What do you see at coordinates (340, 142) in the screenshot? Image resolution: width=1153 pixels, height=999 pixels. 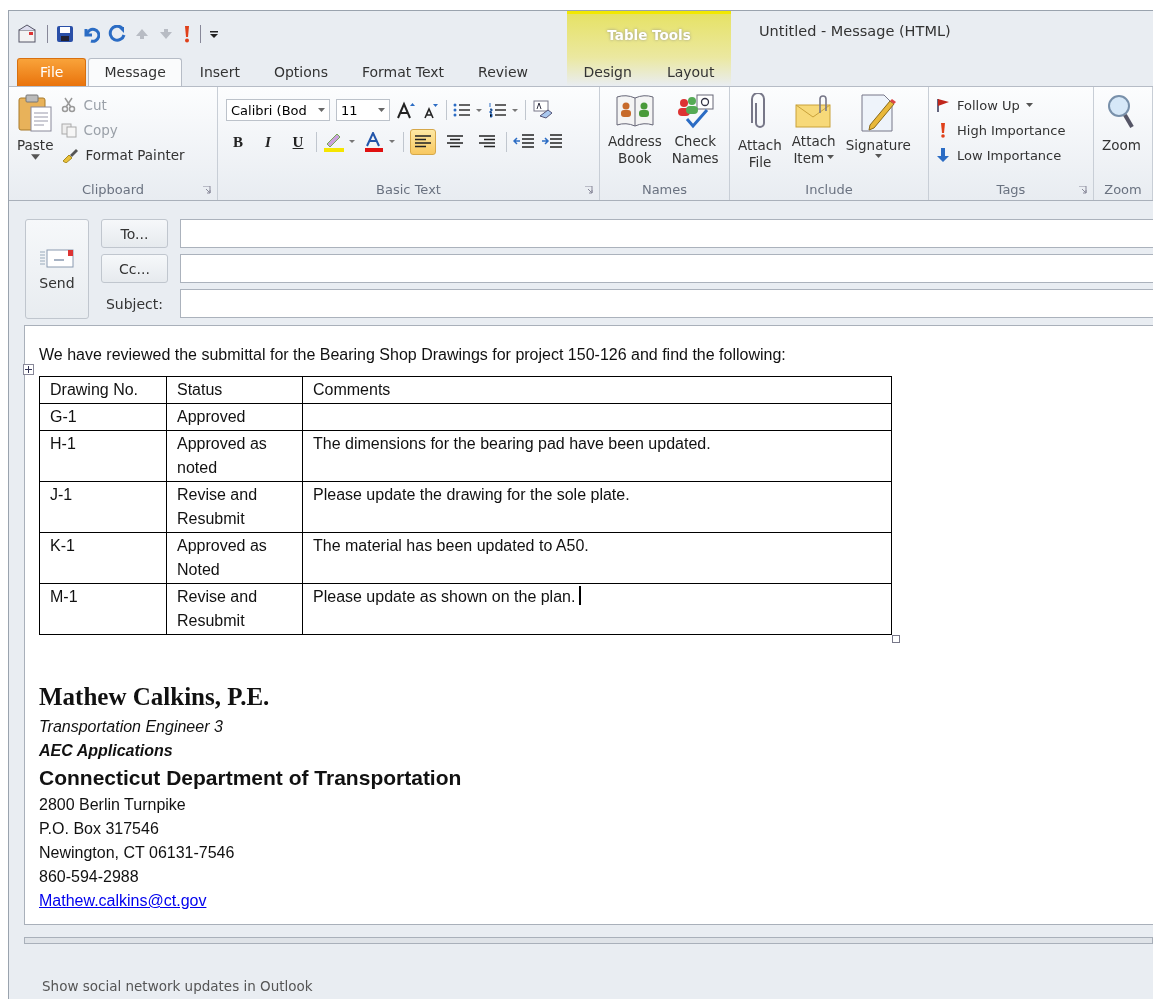 I see `highlight-icon` at bounding box center [340, 142].